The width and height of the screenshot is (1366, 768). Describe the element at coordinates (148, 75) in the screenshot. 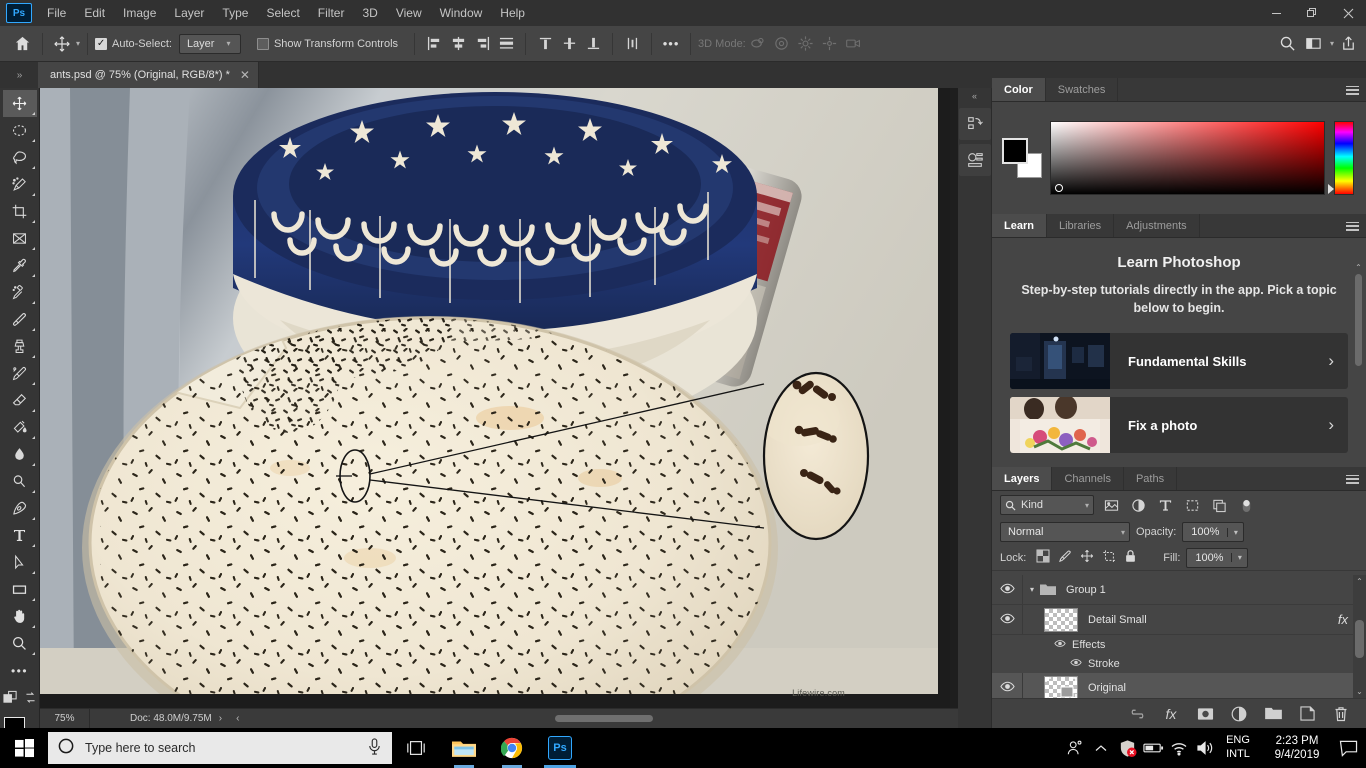

I see `document-tab-ants: ants.psd @ 75% (Original, RGB/8*) * ✕` at that location.